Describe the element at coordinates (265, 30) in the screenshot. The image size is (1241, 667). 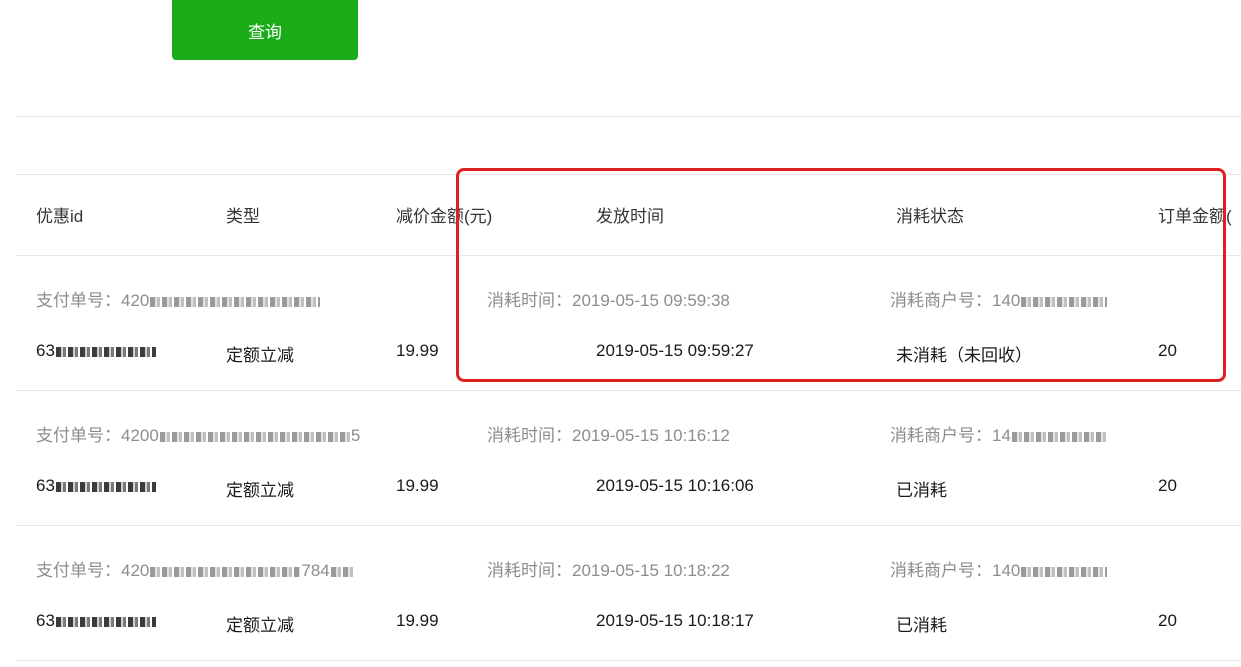
I see `query-button: 查询` at that location.